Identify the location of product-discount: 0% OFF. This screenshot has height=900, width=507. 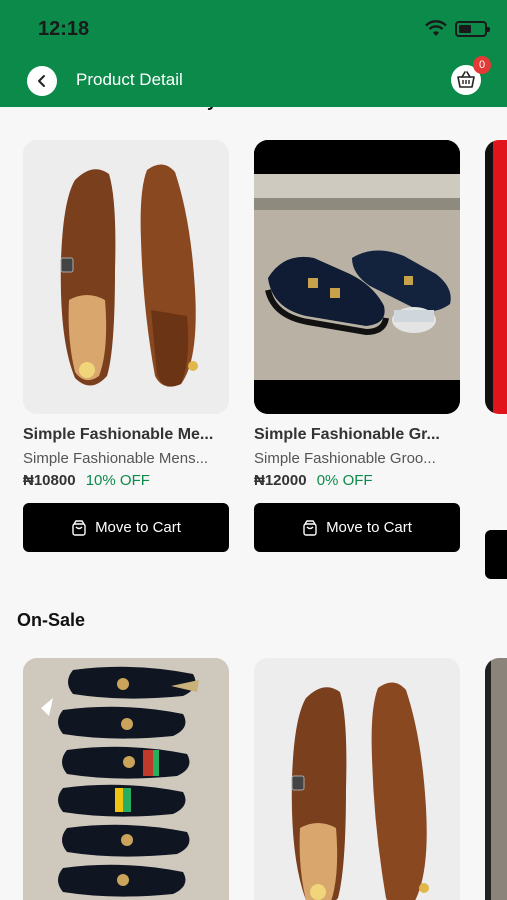
(344, 480).